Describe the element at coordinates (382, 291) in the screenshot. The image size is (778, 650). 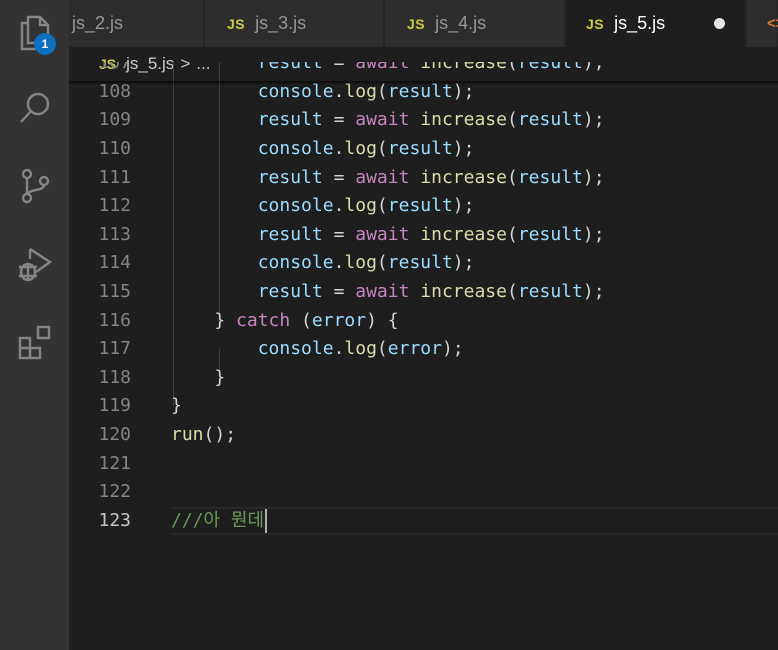
I see `code-token: await` at that location.